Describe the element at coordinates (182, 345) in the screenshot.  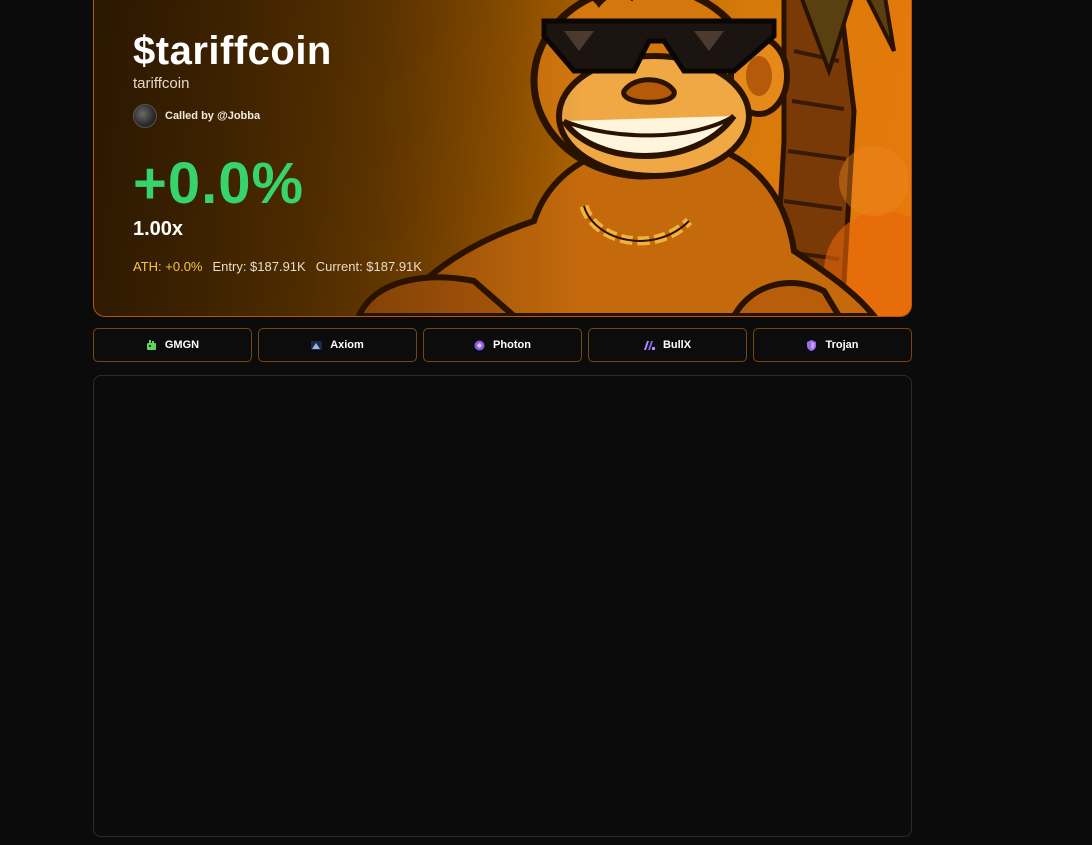
I see `gmgn-label: GMGN` at that location.